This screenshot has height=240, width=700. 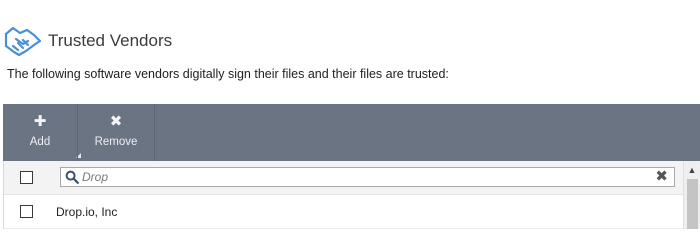 I want to click on page-title: Trusted Vendors, so click(x=110, y=40).